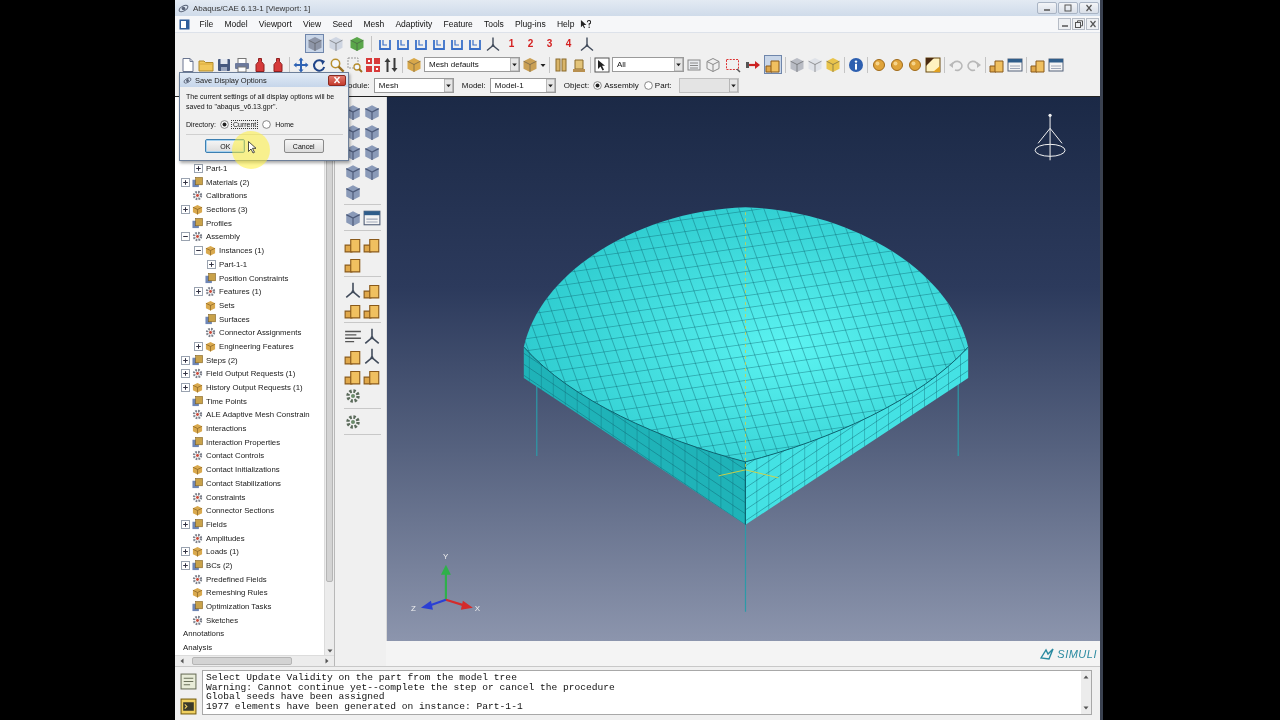 The image size is (1280, 720). I want to click on radio-label: Assembly, so click(621, 85).